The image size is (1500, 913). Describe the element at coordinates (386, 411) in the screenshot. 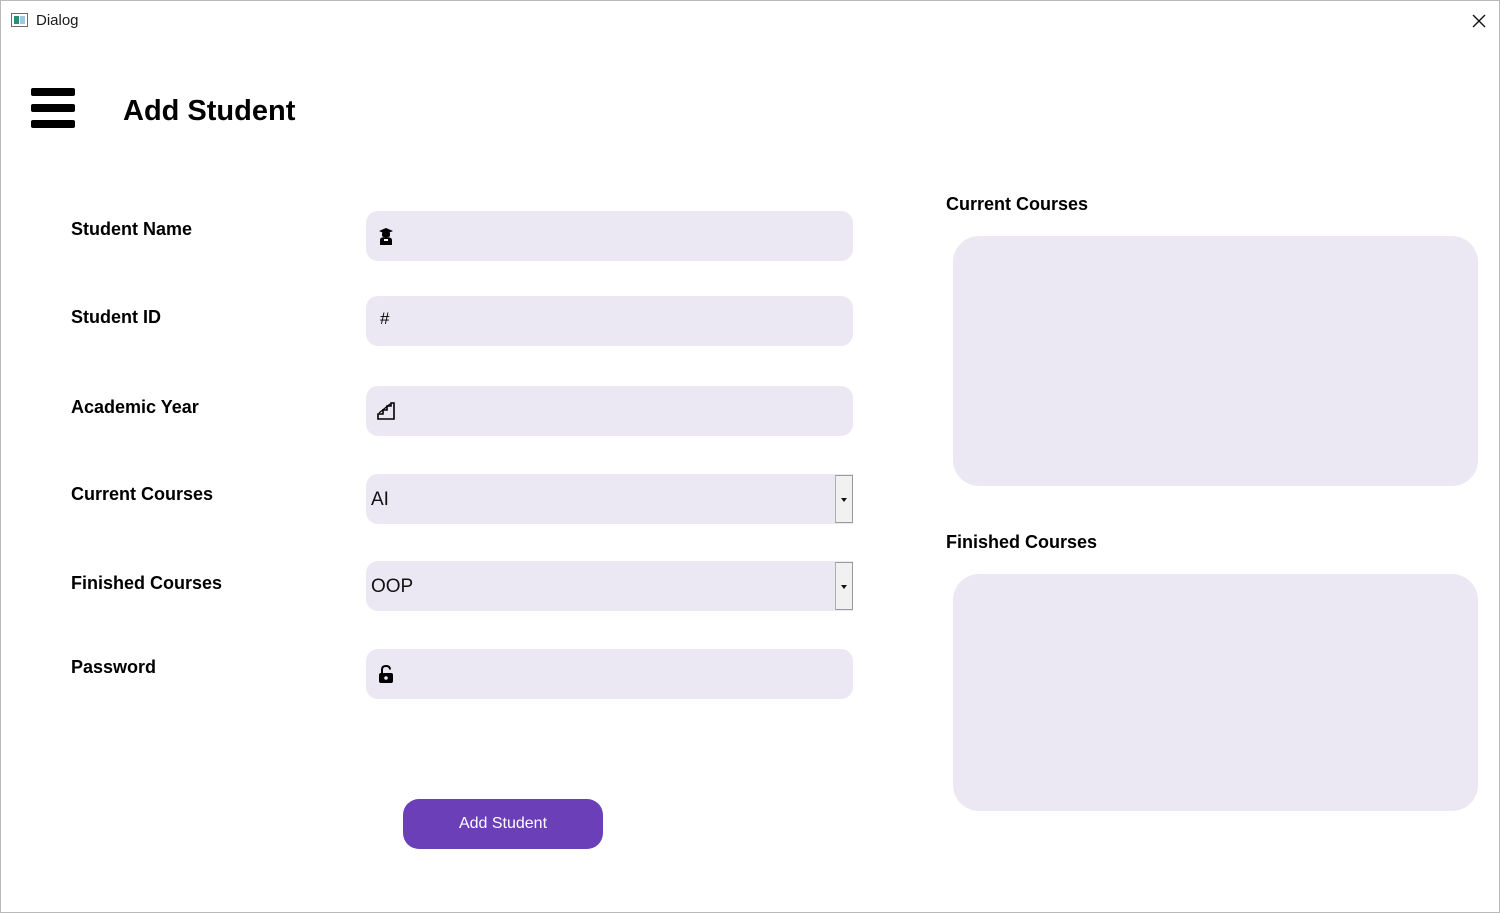

I see `stairs-icon` at that location.